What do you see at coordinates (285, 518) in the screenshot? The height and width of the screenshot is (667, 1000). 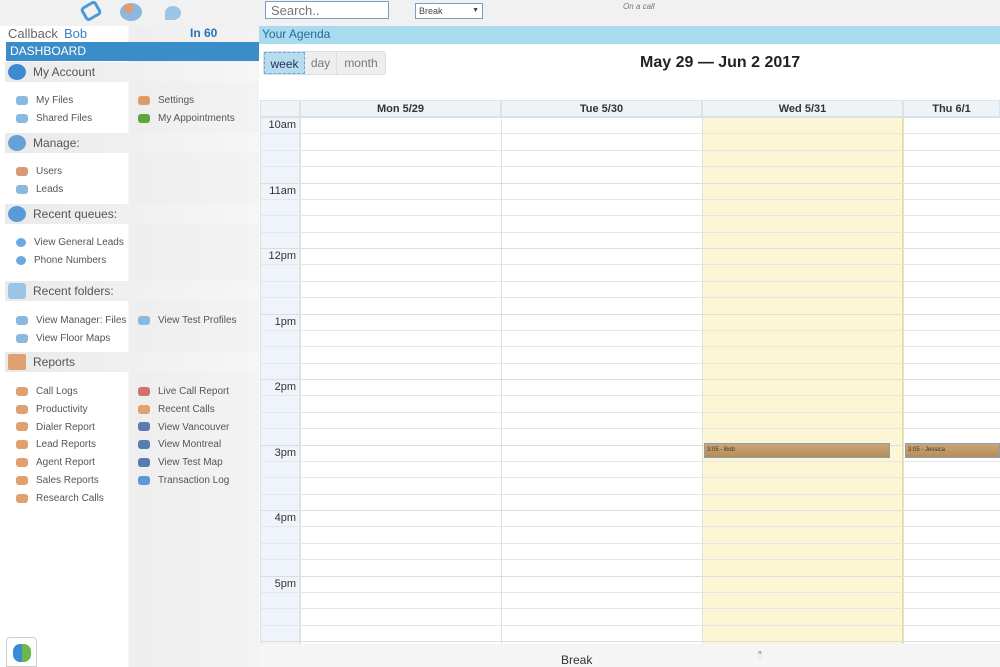 I see `time-label: 4pm` at bounding box center [285, 518].